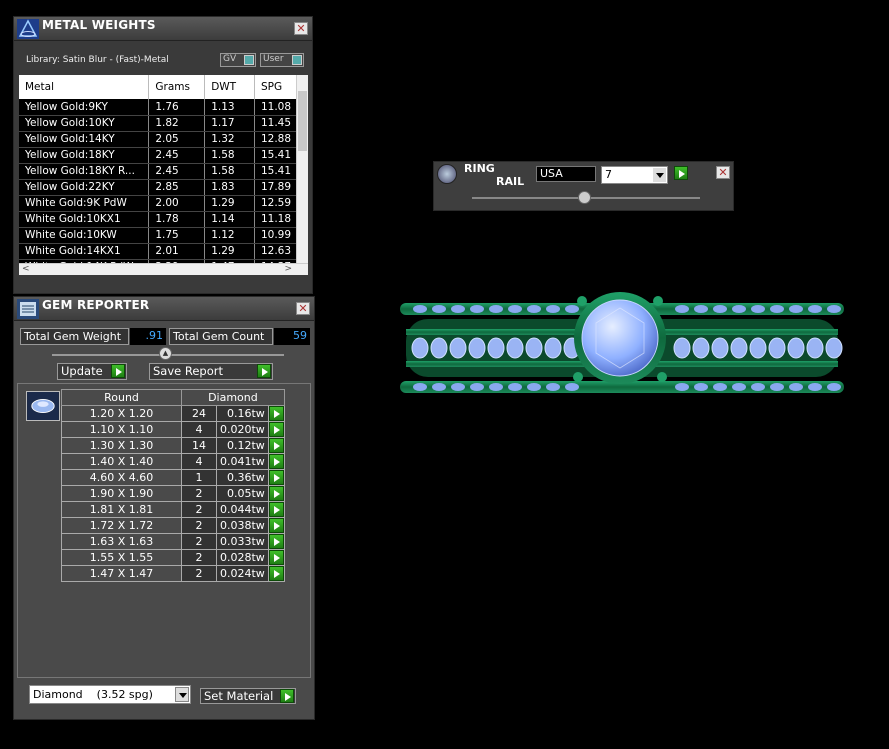  I want to click on table-cell: 1.32, so click(229, 139).